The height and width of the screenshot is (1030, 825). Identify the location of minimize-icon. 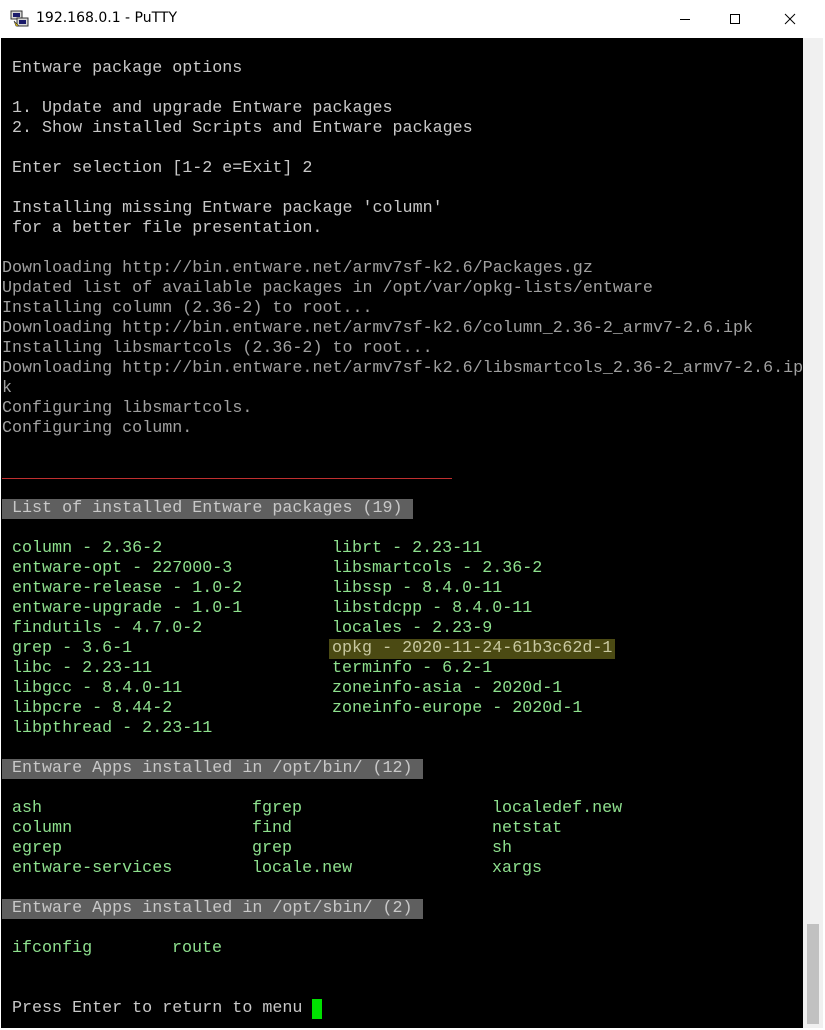
(685, 19).